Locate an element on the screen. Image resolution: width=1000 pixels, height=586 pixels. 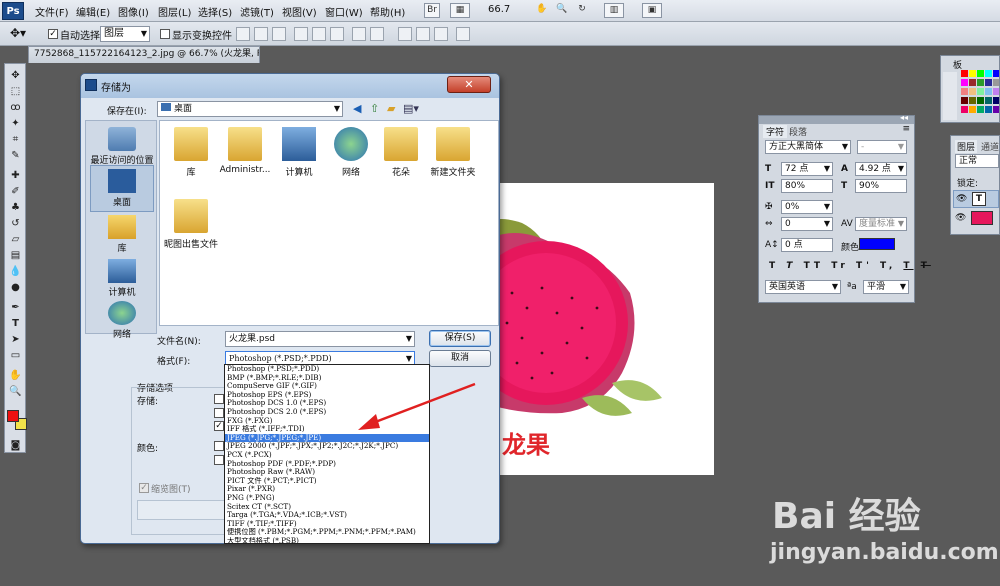
thumbnail-checkbox: ✓ is located at coordinates (144, 488).